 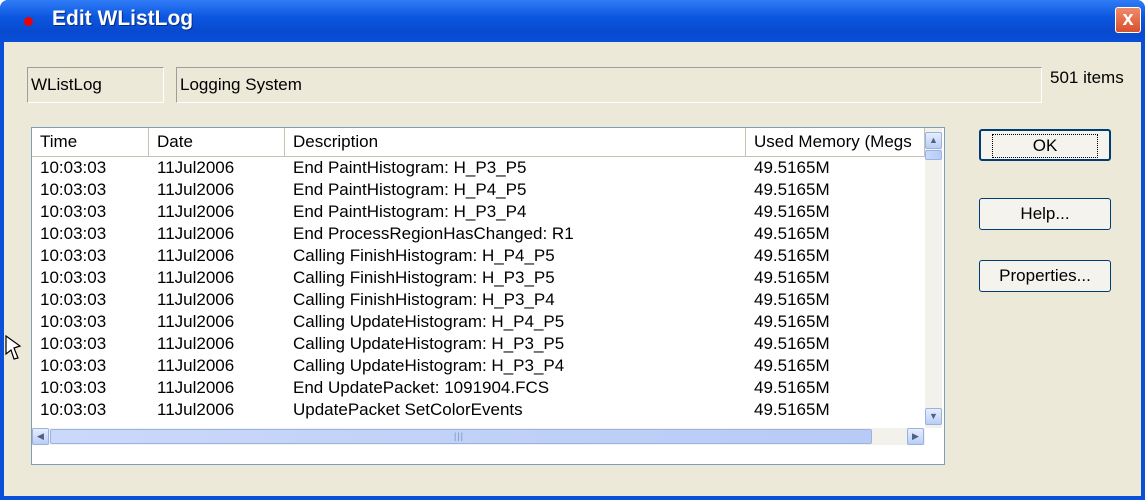 I want to click on column-header-description: Description, so click(x=515, y=142).